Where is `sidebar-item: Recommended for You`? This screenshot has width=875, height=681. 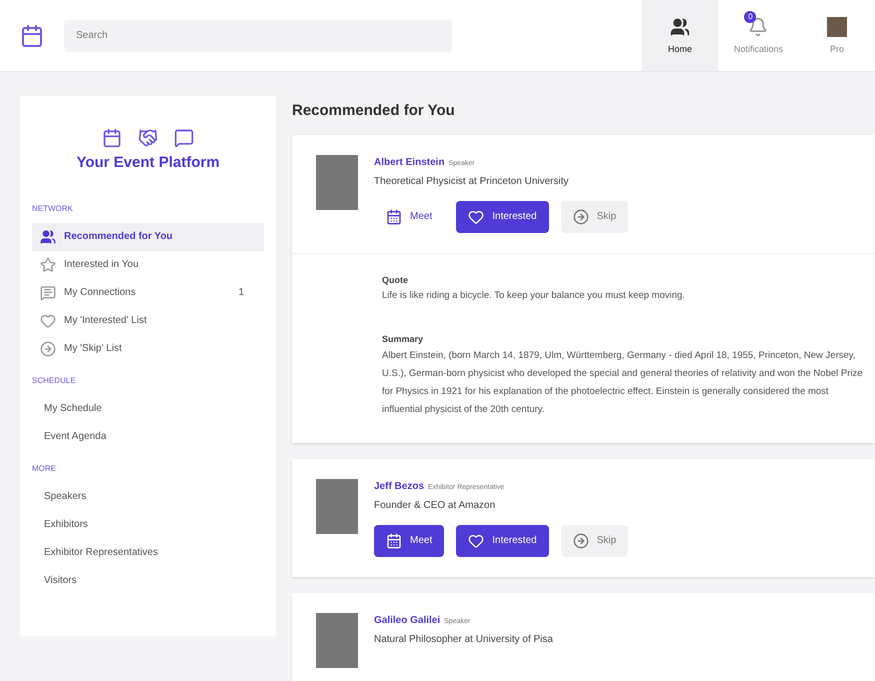 sidebar-item: Recommended for You is located at coordinates (148, 236).